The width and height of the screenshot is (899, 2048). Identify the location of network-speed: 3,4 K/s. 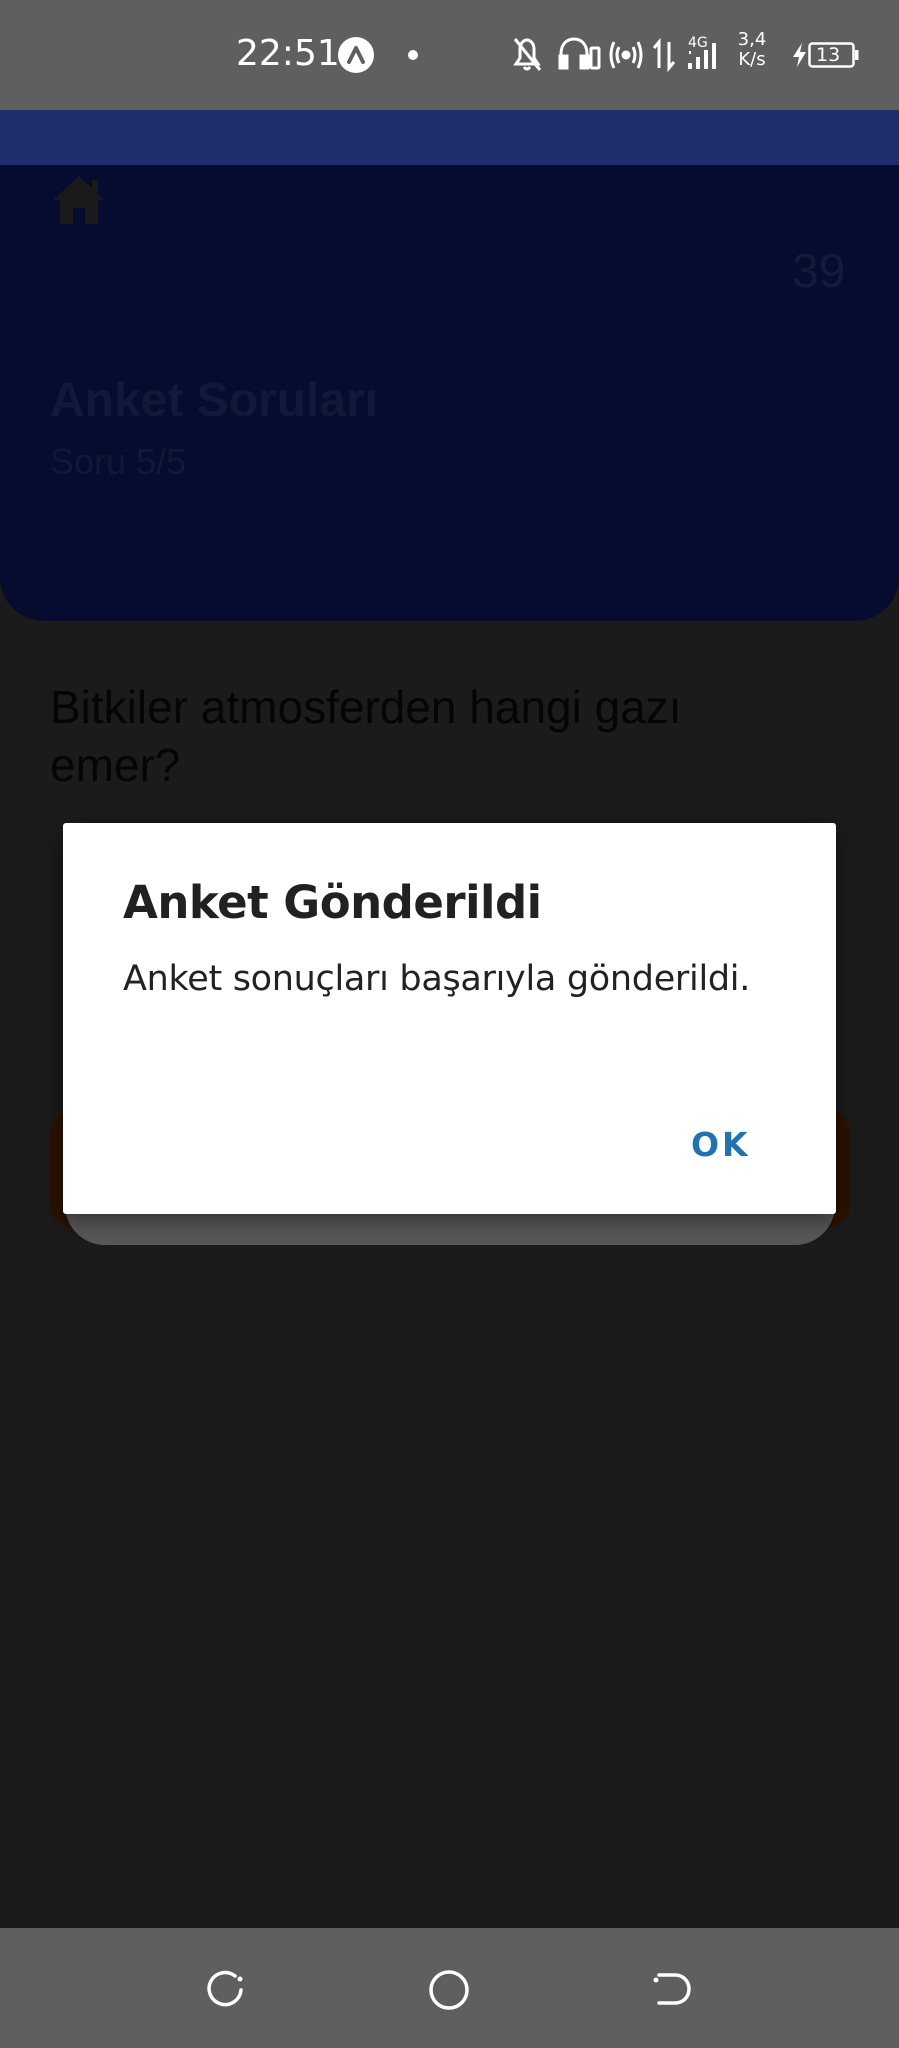
(752, 50).